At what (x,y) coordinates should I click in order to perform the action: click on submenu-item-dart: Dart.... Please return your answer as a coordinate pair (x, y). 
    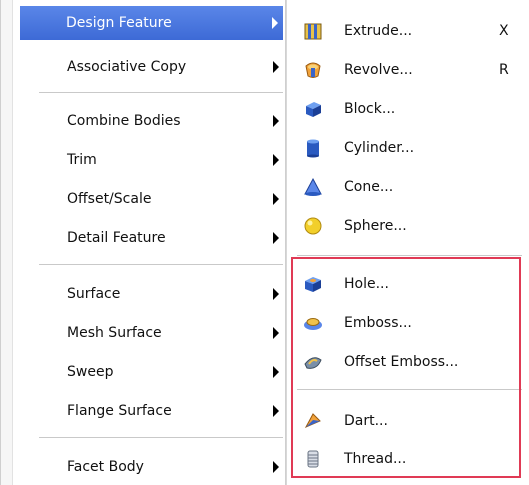
    Looking at the image, I should click on (408, 421).